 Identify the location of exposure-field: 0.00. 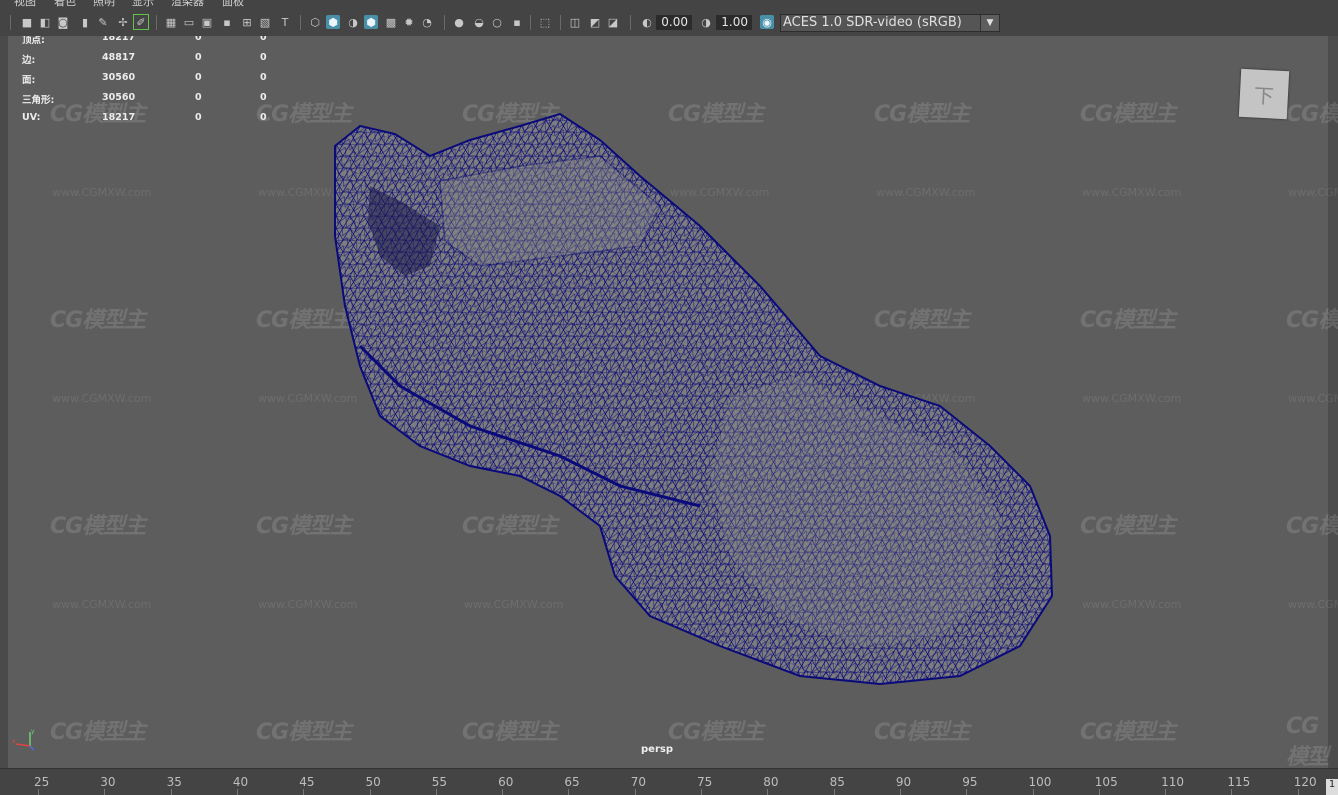
(674, 22).